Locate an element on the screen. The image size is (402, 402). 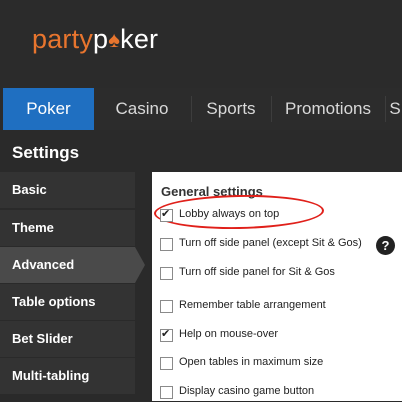
sidebar-item-table-options: Table options is located at coordinates (67, 302).